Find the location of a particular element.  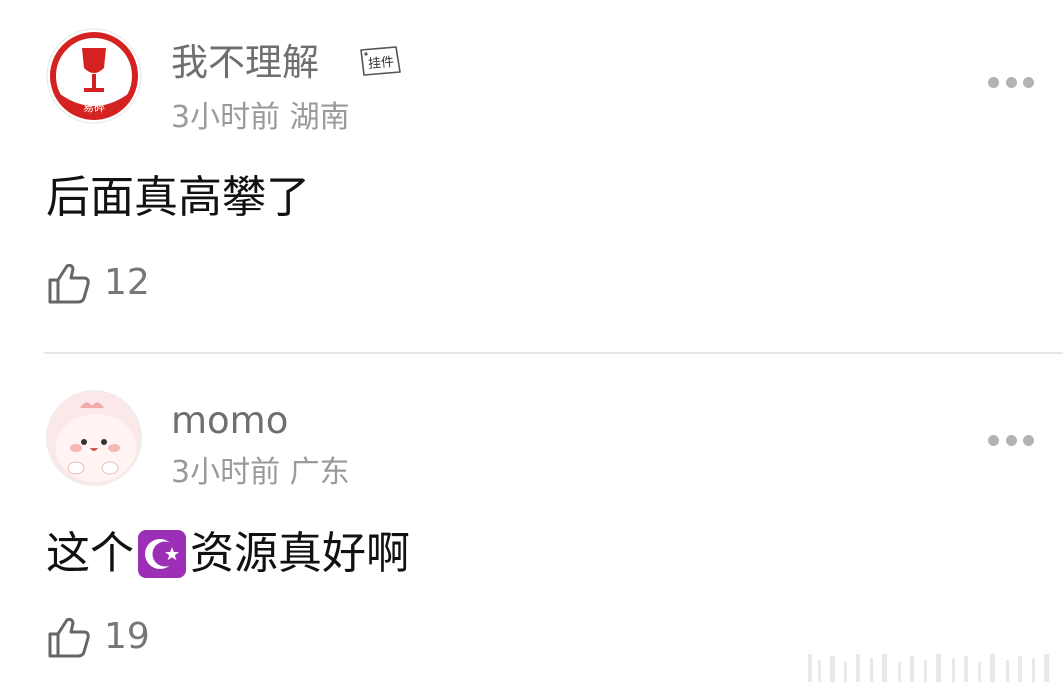

comment-meta: 3小时前 湖南 is located at coordinates (260, 118).